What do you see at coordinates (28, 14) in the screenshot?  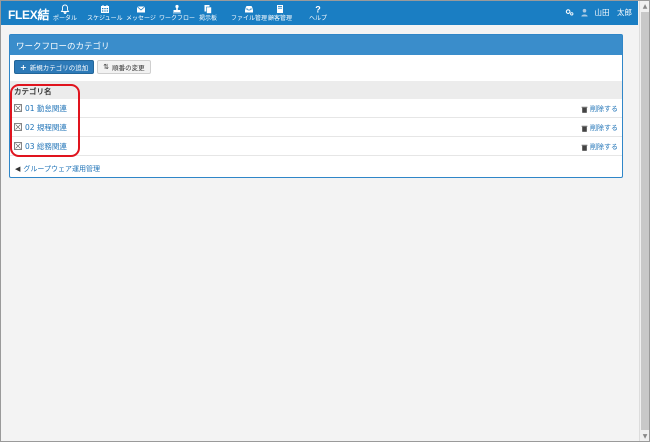 I see `brand-logo: FLEX結` at bounding box center [28, 14].